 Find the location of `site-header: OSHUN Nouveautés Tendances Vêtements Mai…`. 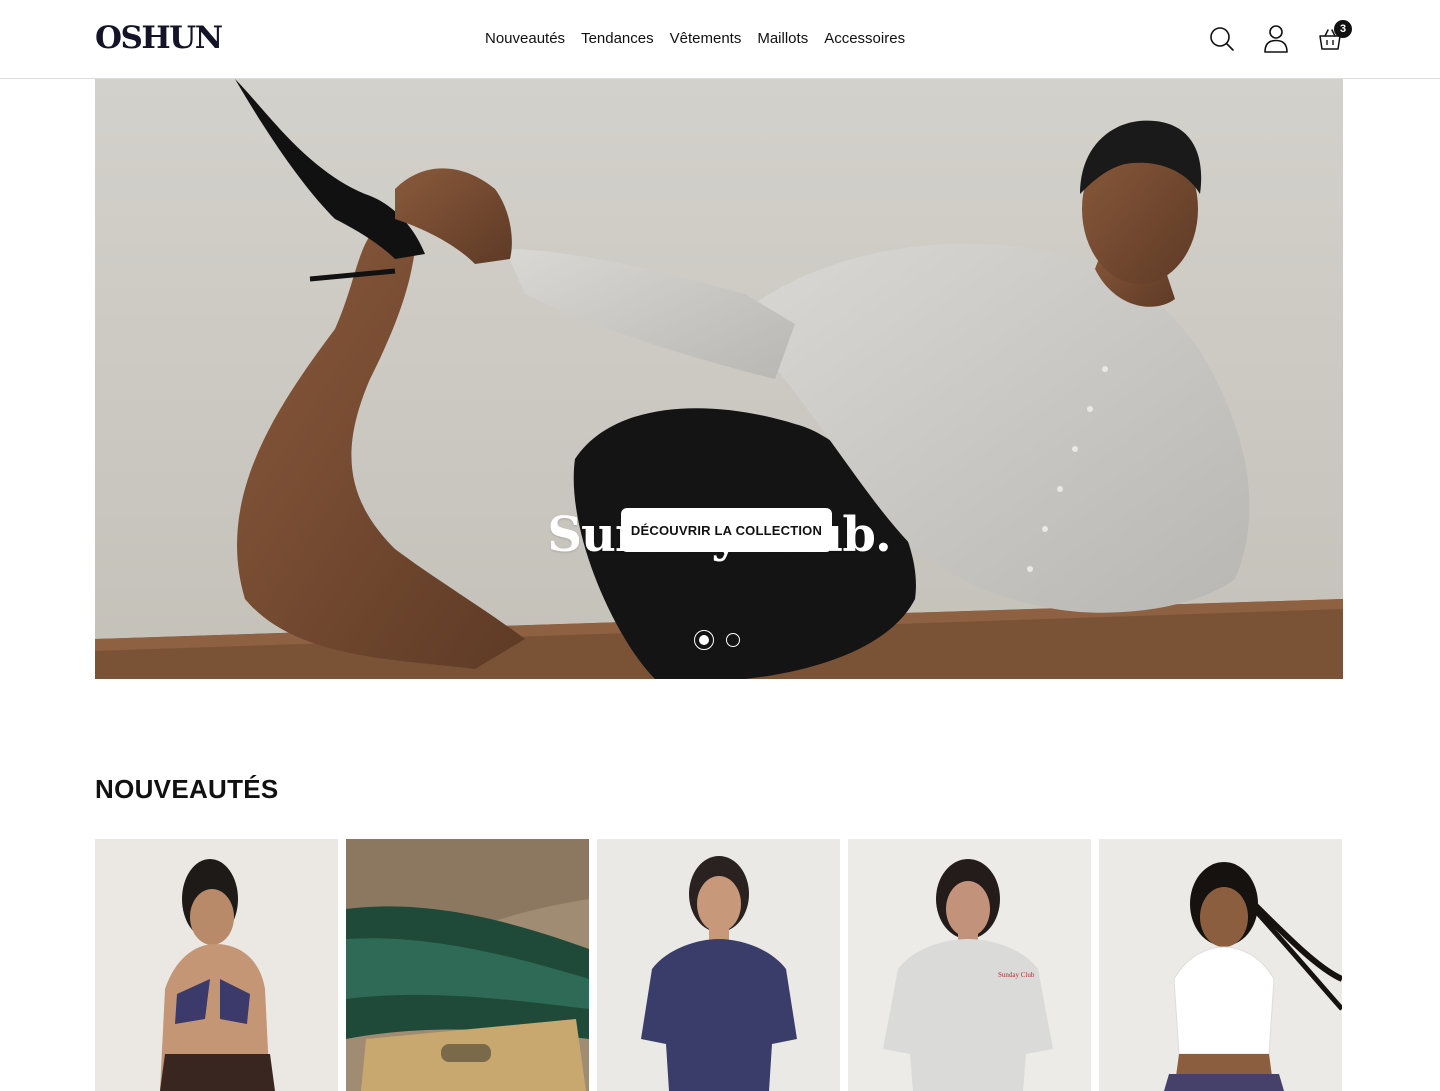

site-header: OSHUN Nouveautés Tendances Vêtements Mai… is located at coordinates (720, 39).